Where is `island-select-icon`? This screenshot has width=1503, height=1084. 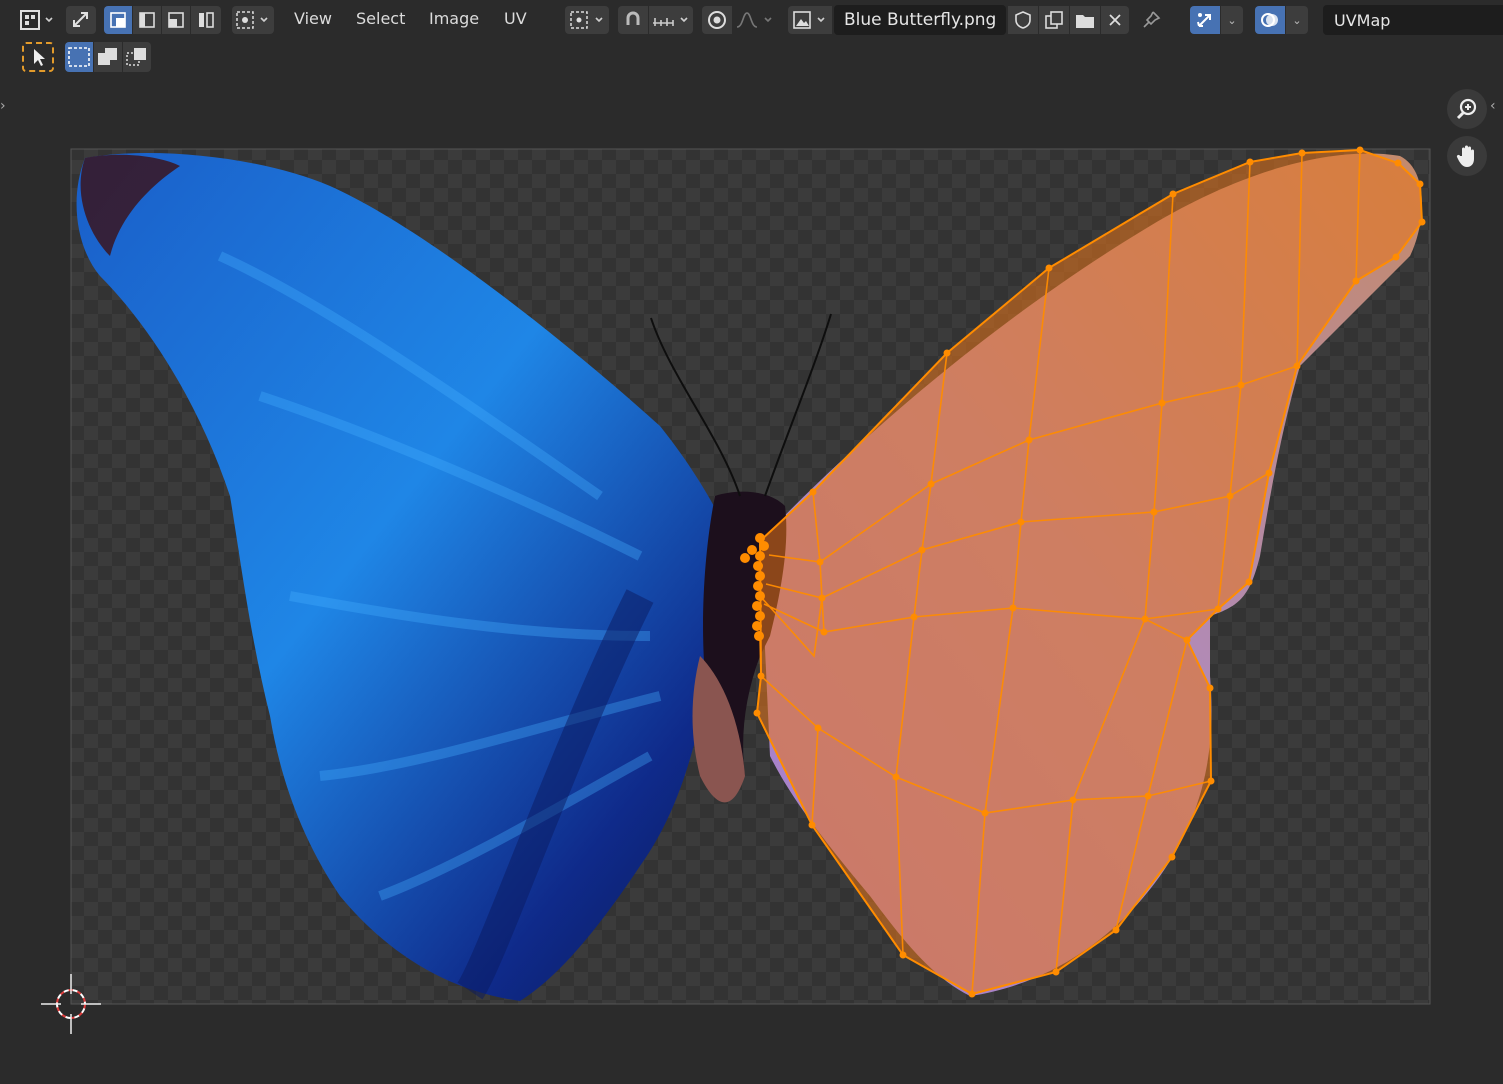
island-select-icon is located at coordinates (206, 20).